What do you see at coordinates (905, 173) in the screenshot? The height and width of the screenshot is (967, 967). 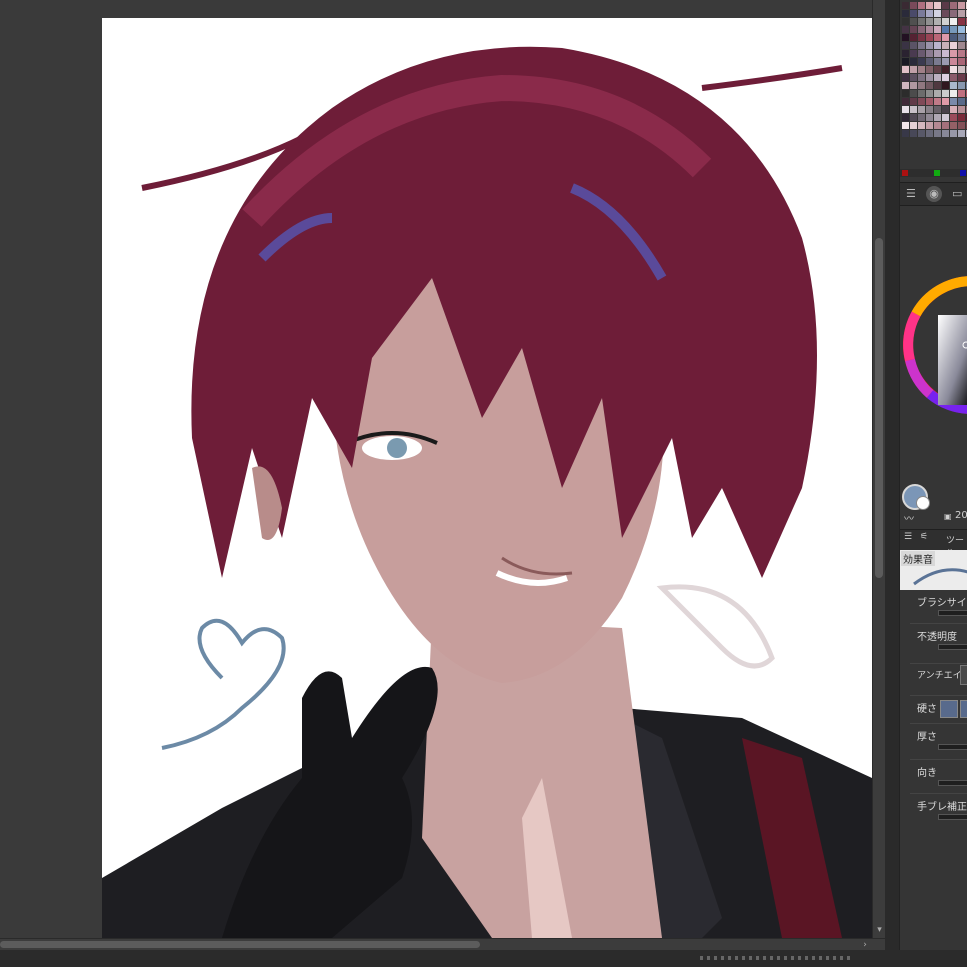 I see `red-swatch-icon` at bounding box center [905, 173].